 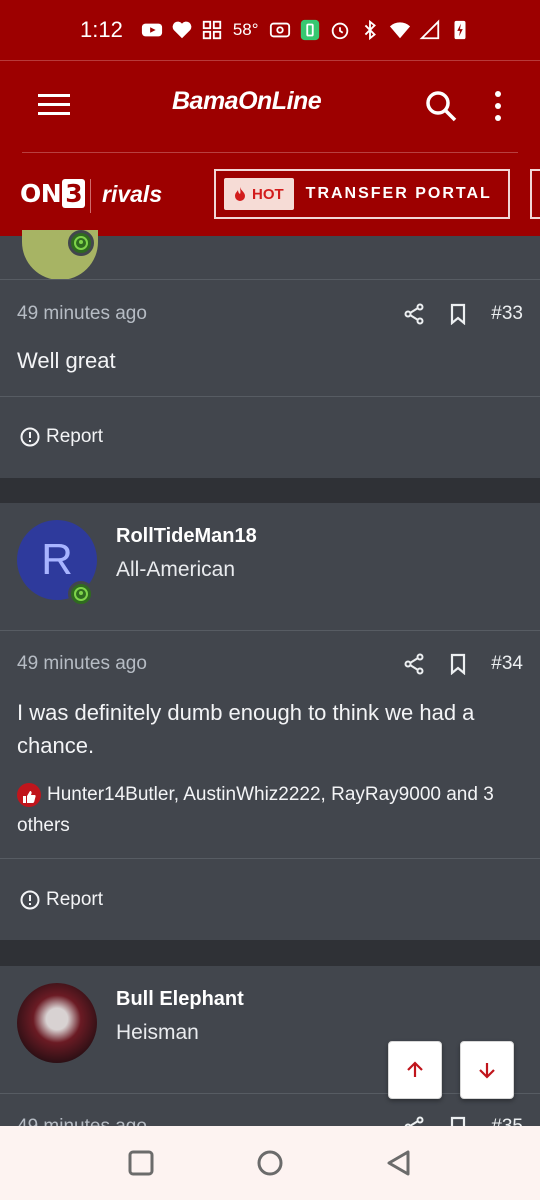 I want to click on hot-label: HOT, so click(x=268, y=194).